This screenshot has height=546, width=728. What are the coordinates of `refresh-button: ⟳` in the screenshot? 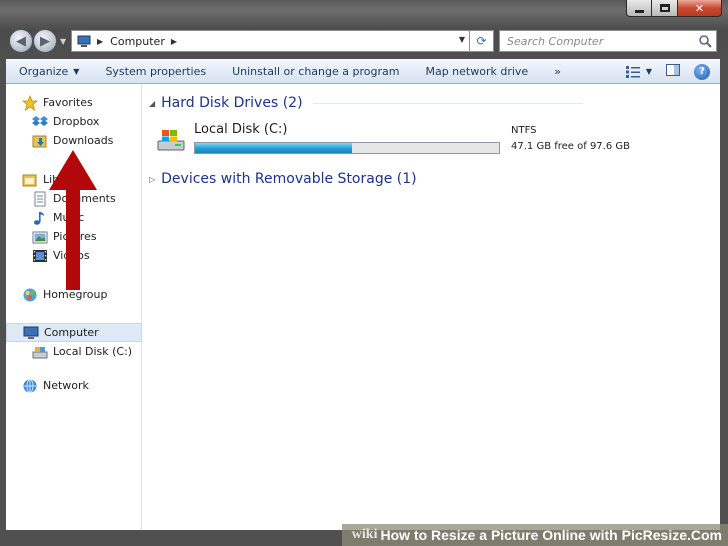 It's located at (482, 41).